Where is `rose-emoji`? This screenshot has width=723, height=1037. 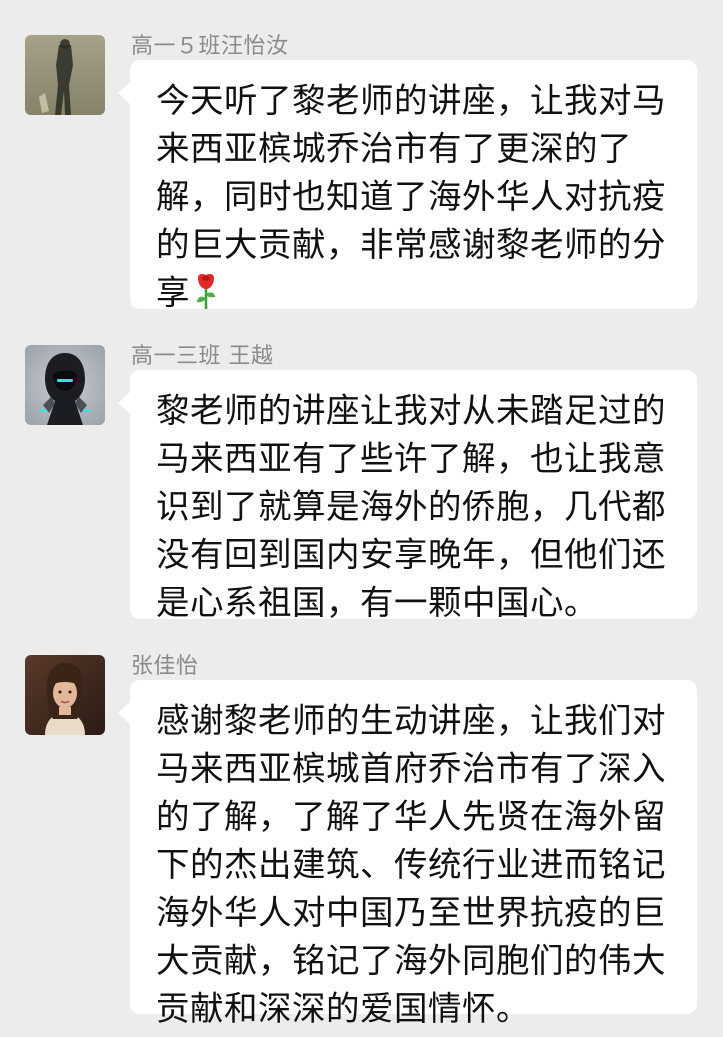 rose-emoji is located at coordinates (206, 297).